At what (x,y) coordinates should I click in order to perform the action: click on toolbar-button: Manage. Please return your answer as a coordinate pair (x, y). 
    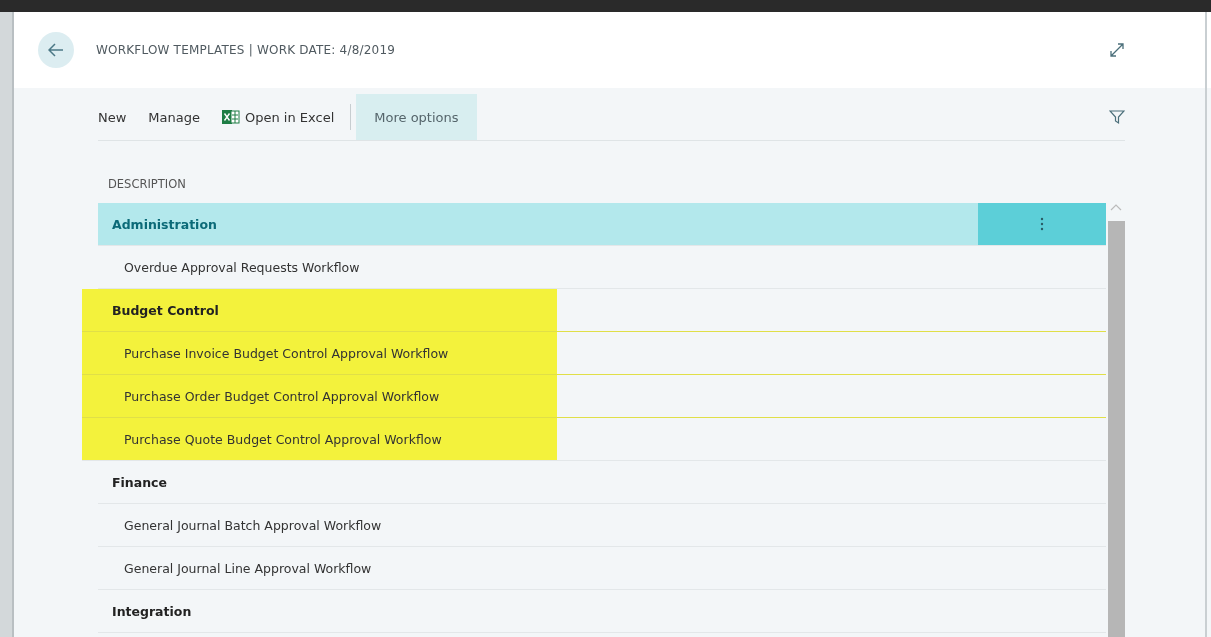
    Looking at the image, I should click on (174, 117).